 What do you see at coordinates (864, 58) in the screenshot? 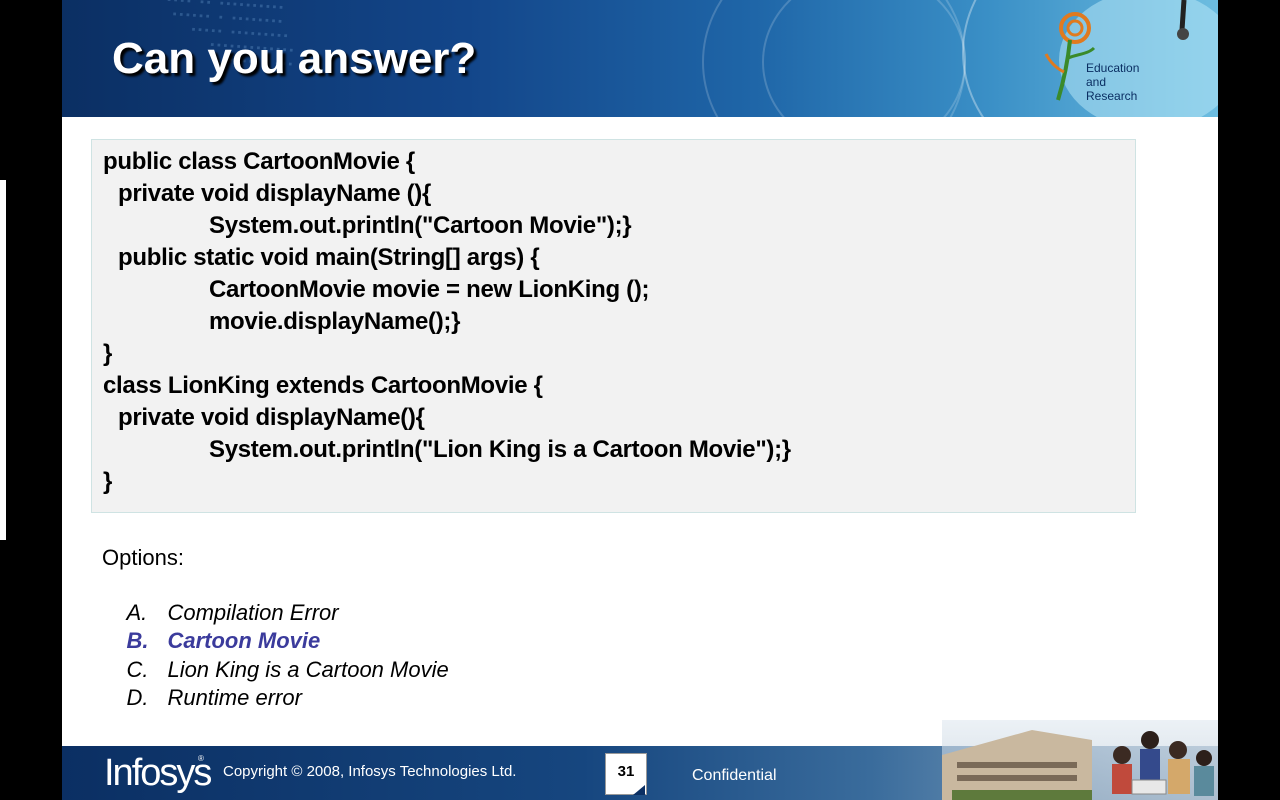
I see `header-swirl` at bounding box center [864, 58].